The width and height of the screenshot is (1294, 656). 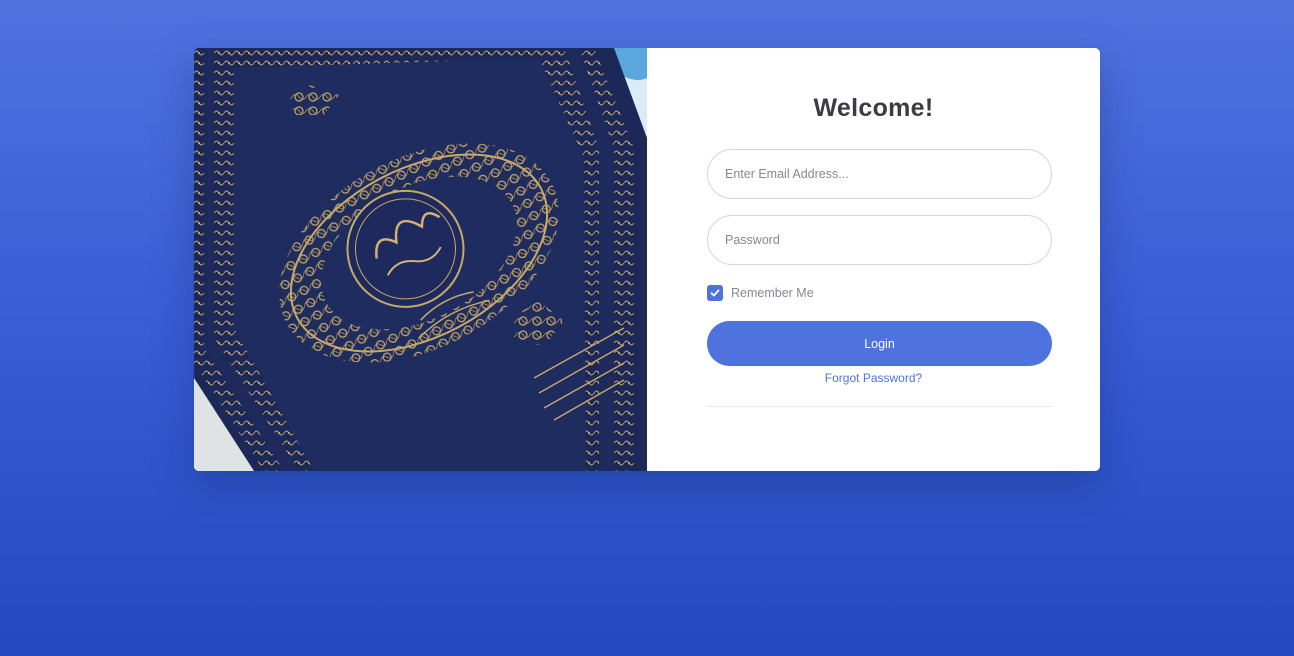 What do you see at coordinates (879, 343) in the screenshot?
I see `login-button: Login` at bounding box center [879, 343].